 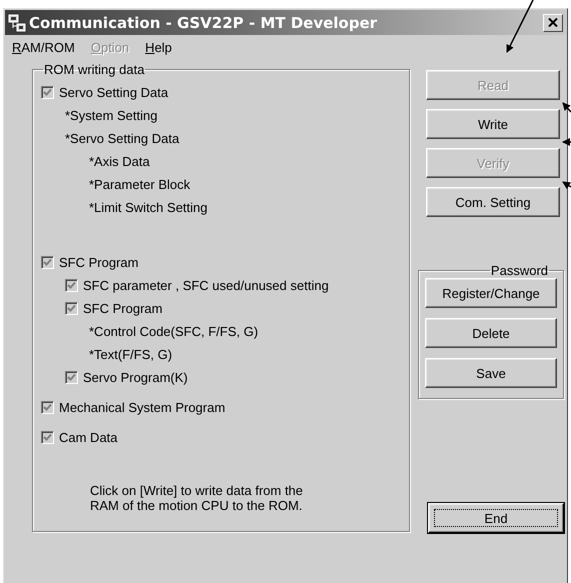 What do you see at coordinates (139, 184) in the screenshot?
I see `setting-item: *Parameter Block` at bounding box center [139, 184].